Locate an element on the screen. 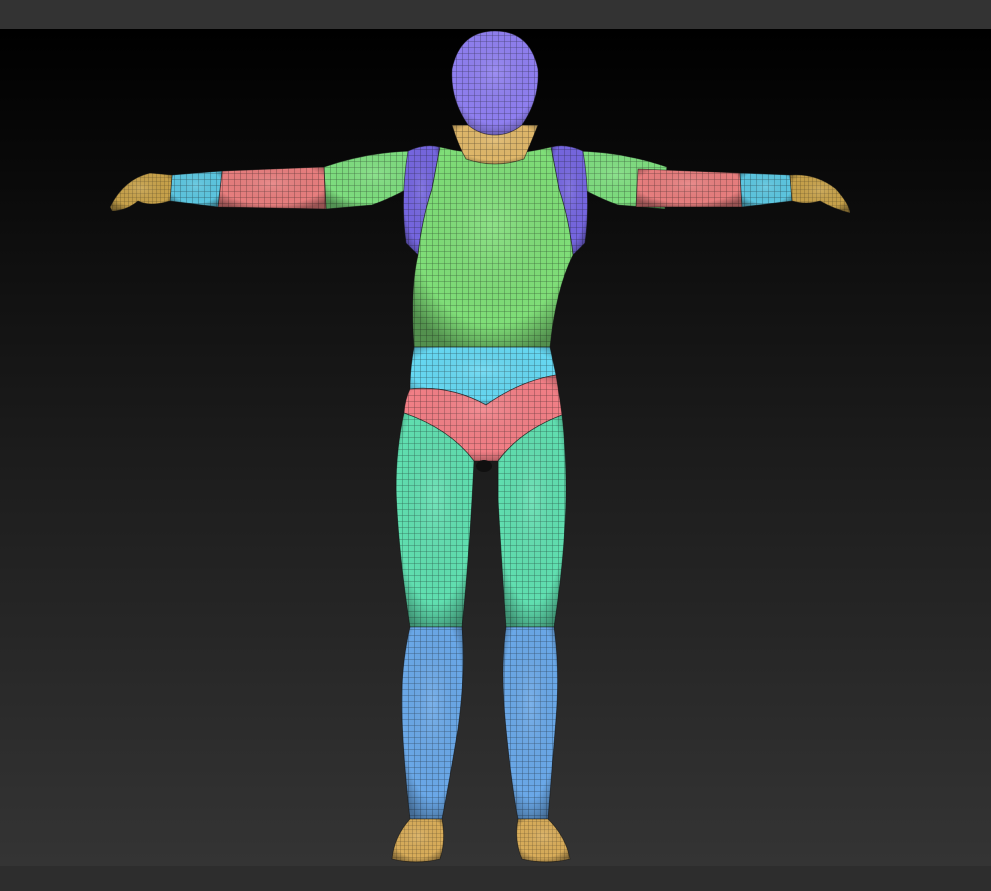  right-foot-group is located at coordinates (543, 840).